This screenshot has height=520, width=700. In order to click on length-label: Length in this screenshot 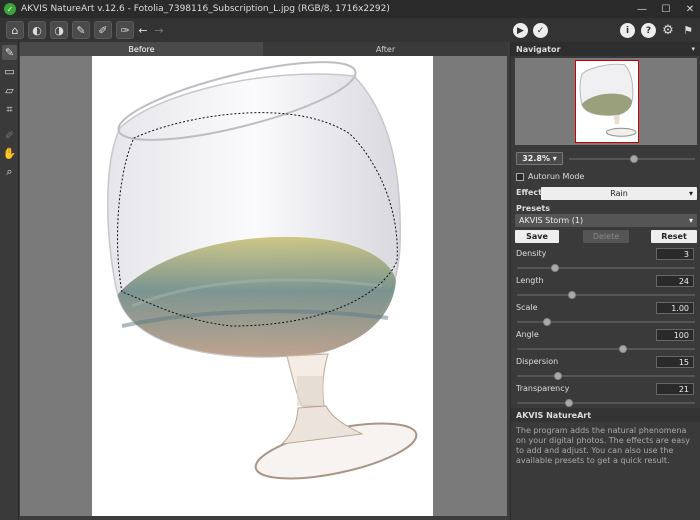, I will do `click(530, 280)`.